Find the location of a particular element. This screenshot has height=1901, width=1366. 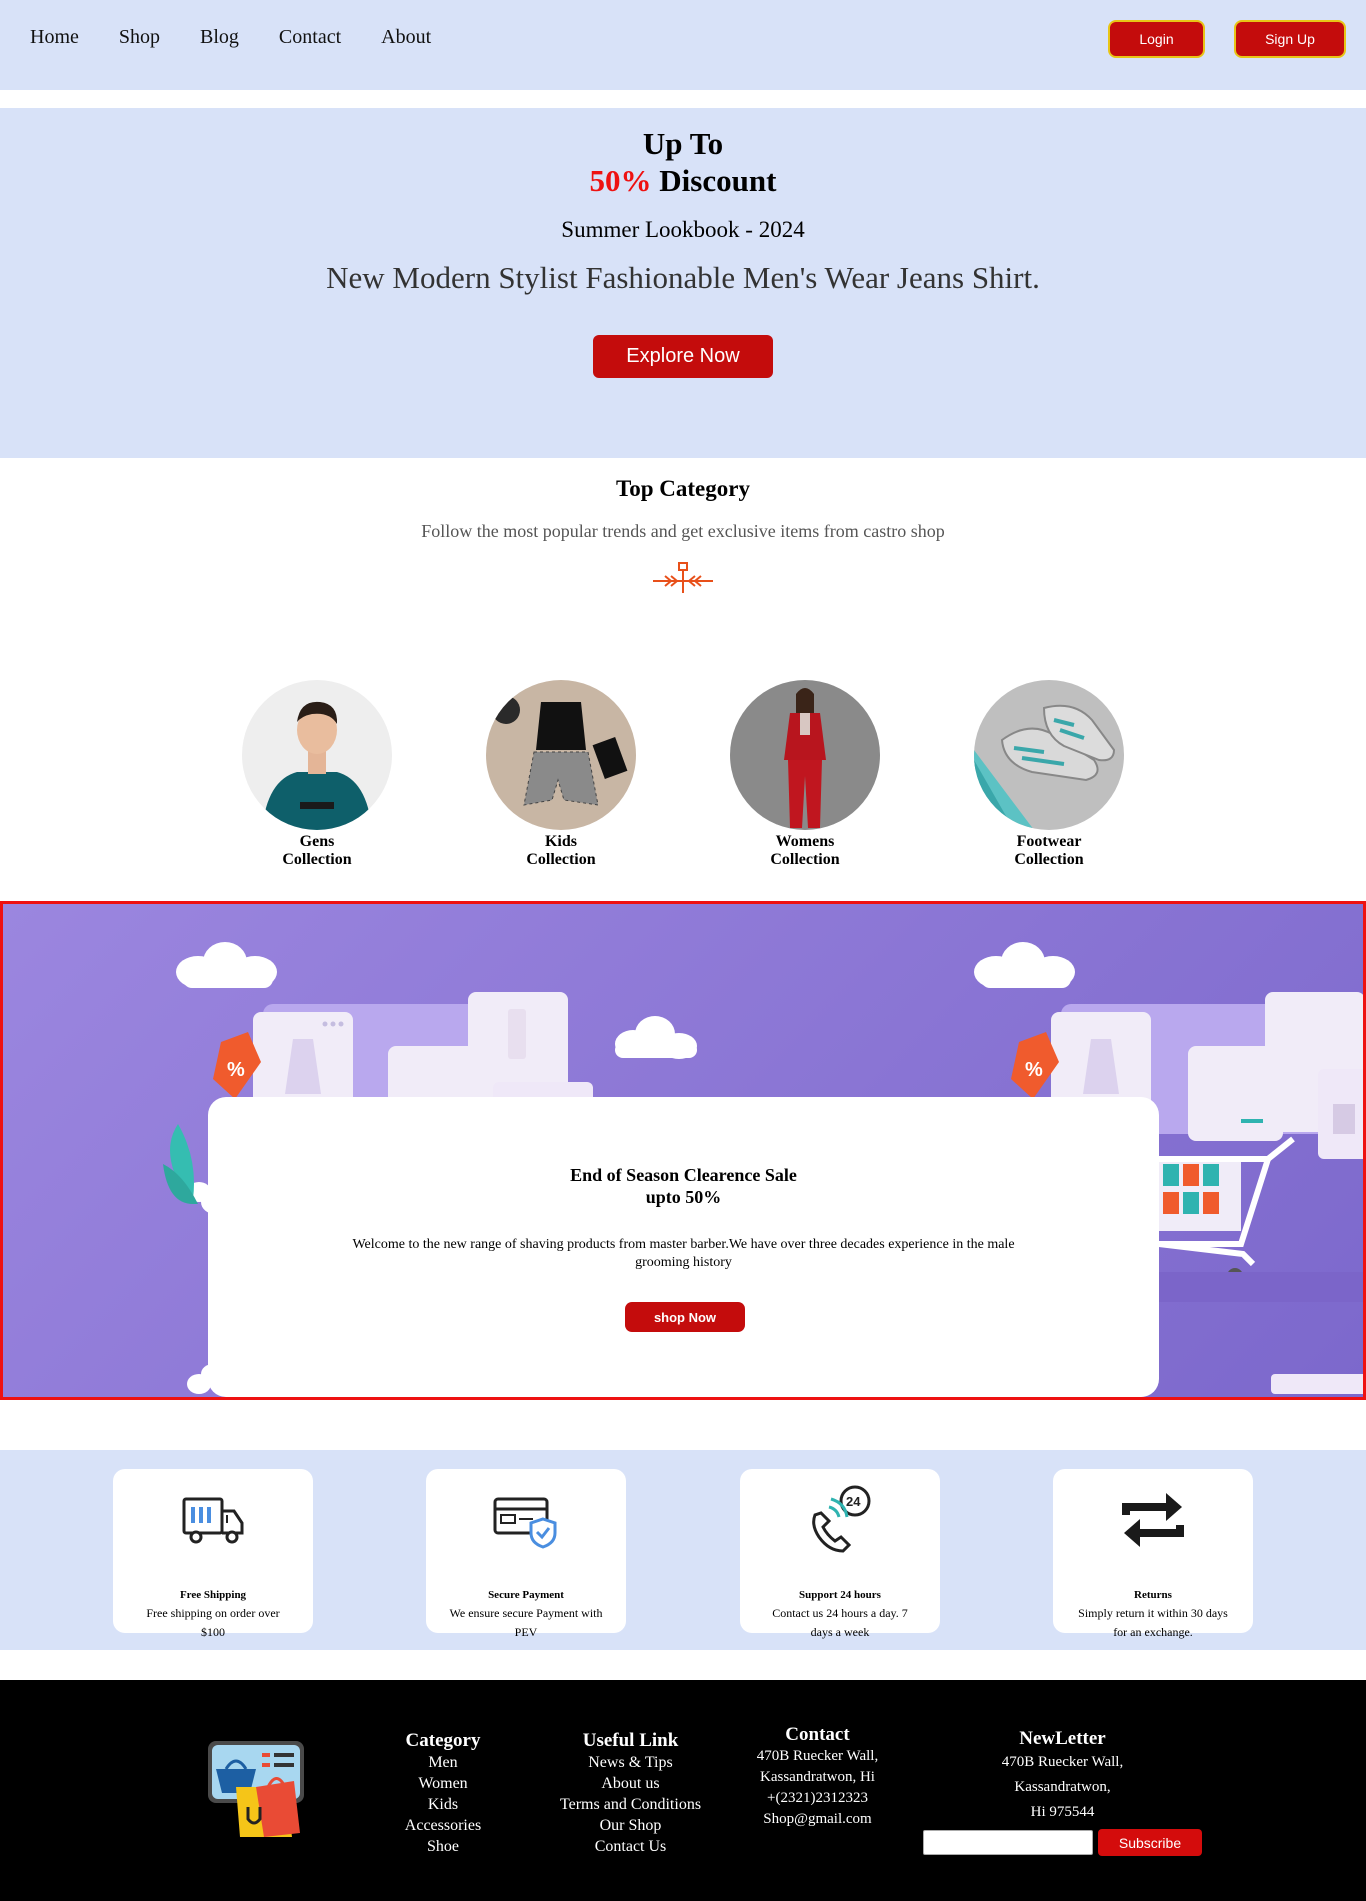

footer-link-accessories: Accessories is located at coordinates (443, 1825).